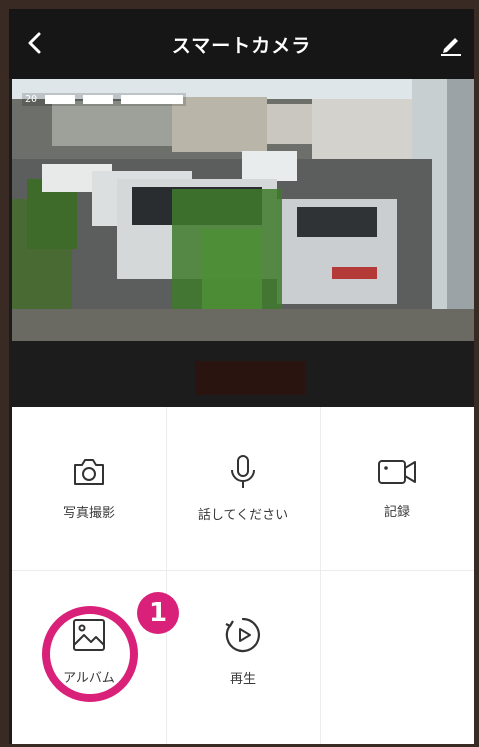 This screenshot has height=747, width=479. Describe the element at coordinates (243, 471) in the screenshot. I see `microphone-icon` at that location.